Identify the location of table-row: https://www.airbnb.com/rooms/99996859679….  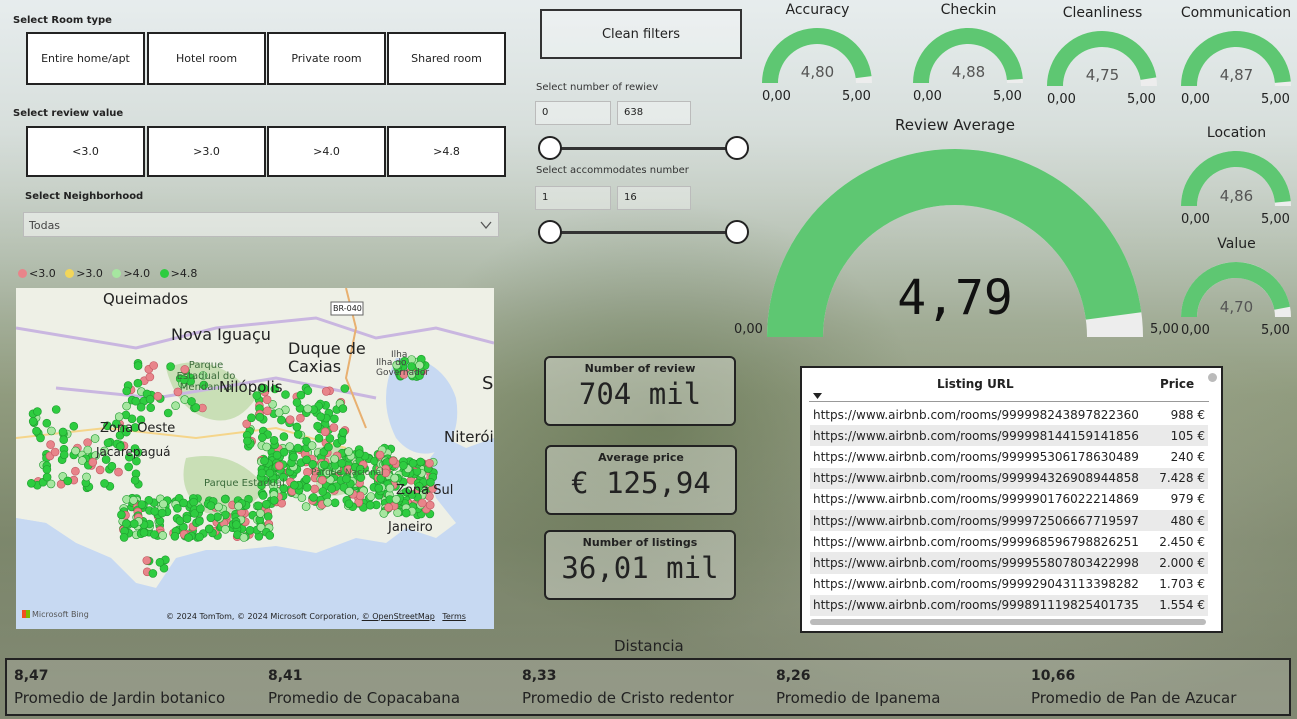
(1009, 541).